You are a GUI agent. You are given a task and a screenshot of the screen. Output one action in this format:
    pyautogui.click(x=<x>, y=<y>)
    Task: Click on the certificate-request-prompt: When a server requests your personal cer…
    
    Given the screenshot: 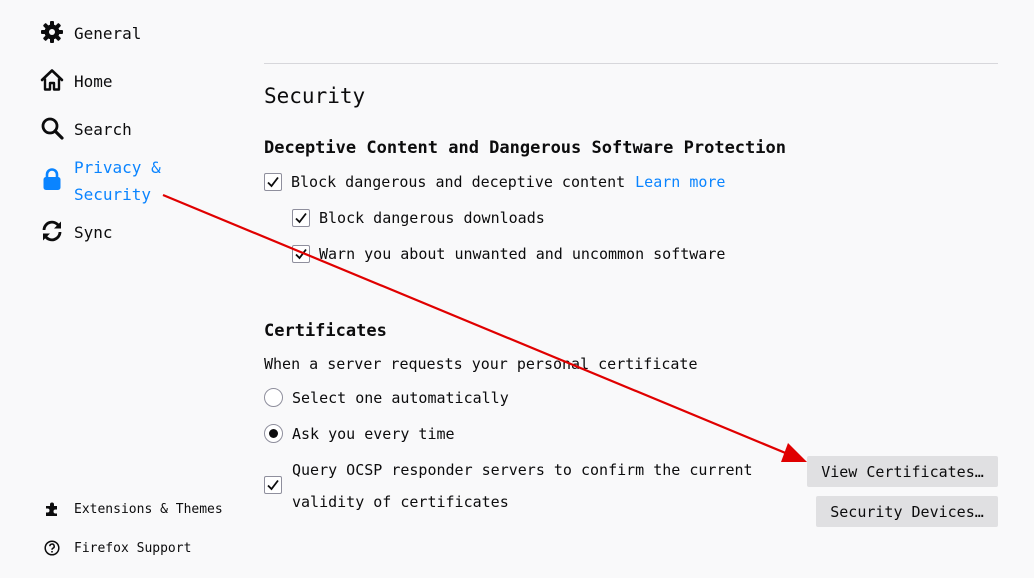 What is the action you would take?
    pyautogui.click(x=481, y=364)
    